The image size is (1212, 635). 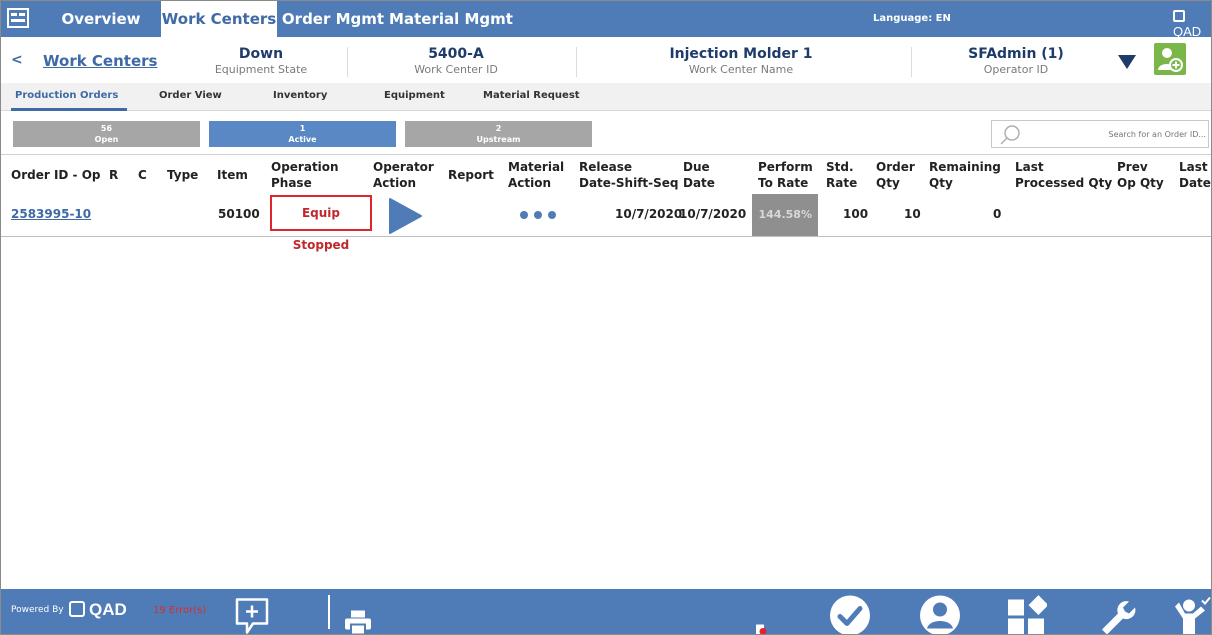 I want to click on col-perform-to-rate: Perform To Rate, so click(x=785, y=175).